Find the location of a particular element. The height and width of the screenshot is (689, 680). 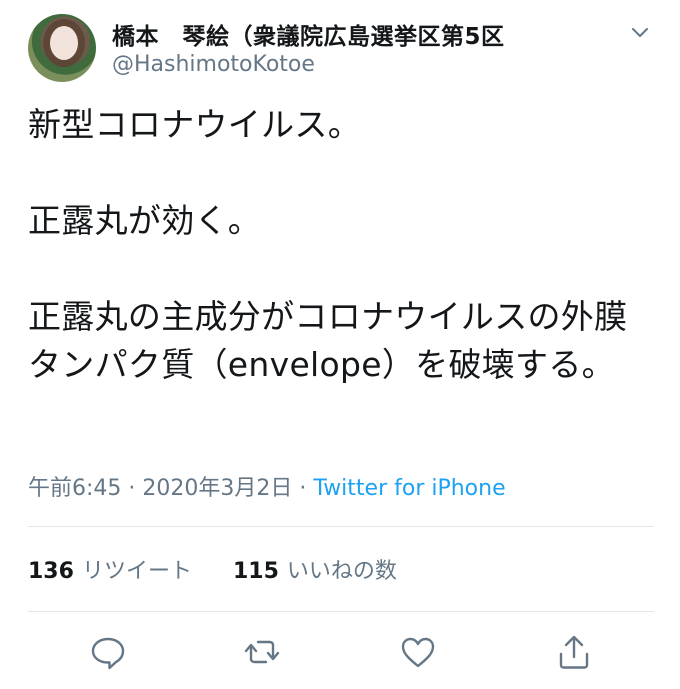

chevron-down-icon is located at coordinates (640, 32).